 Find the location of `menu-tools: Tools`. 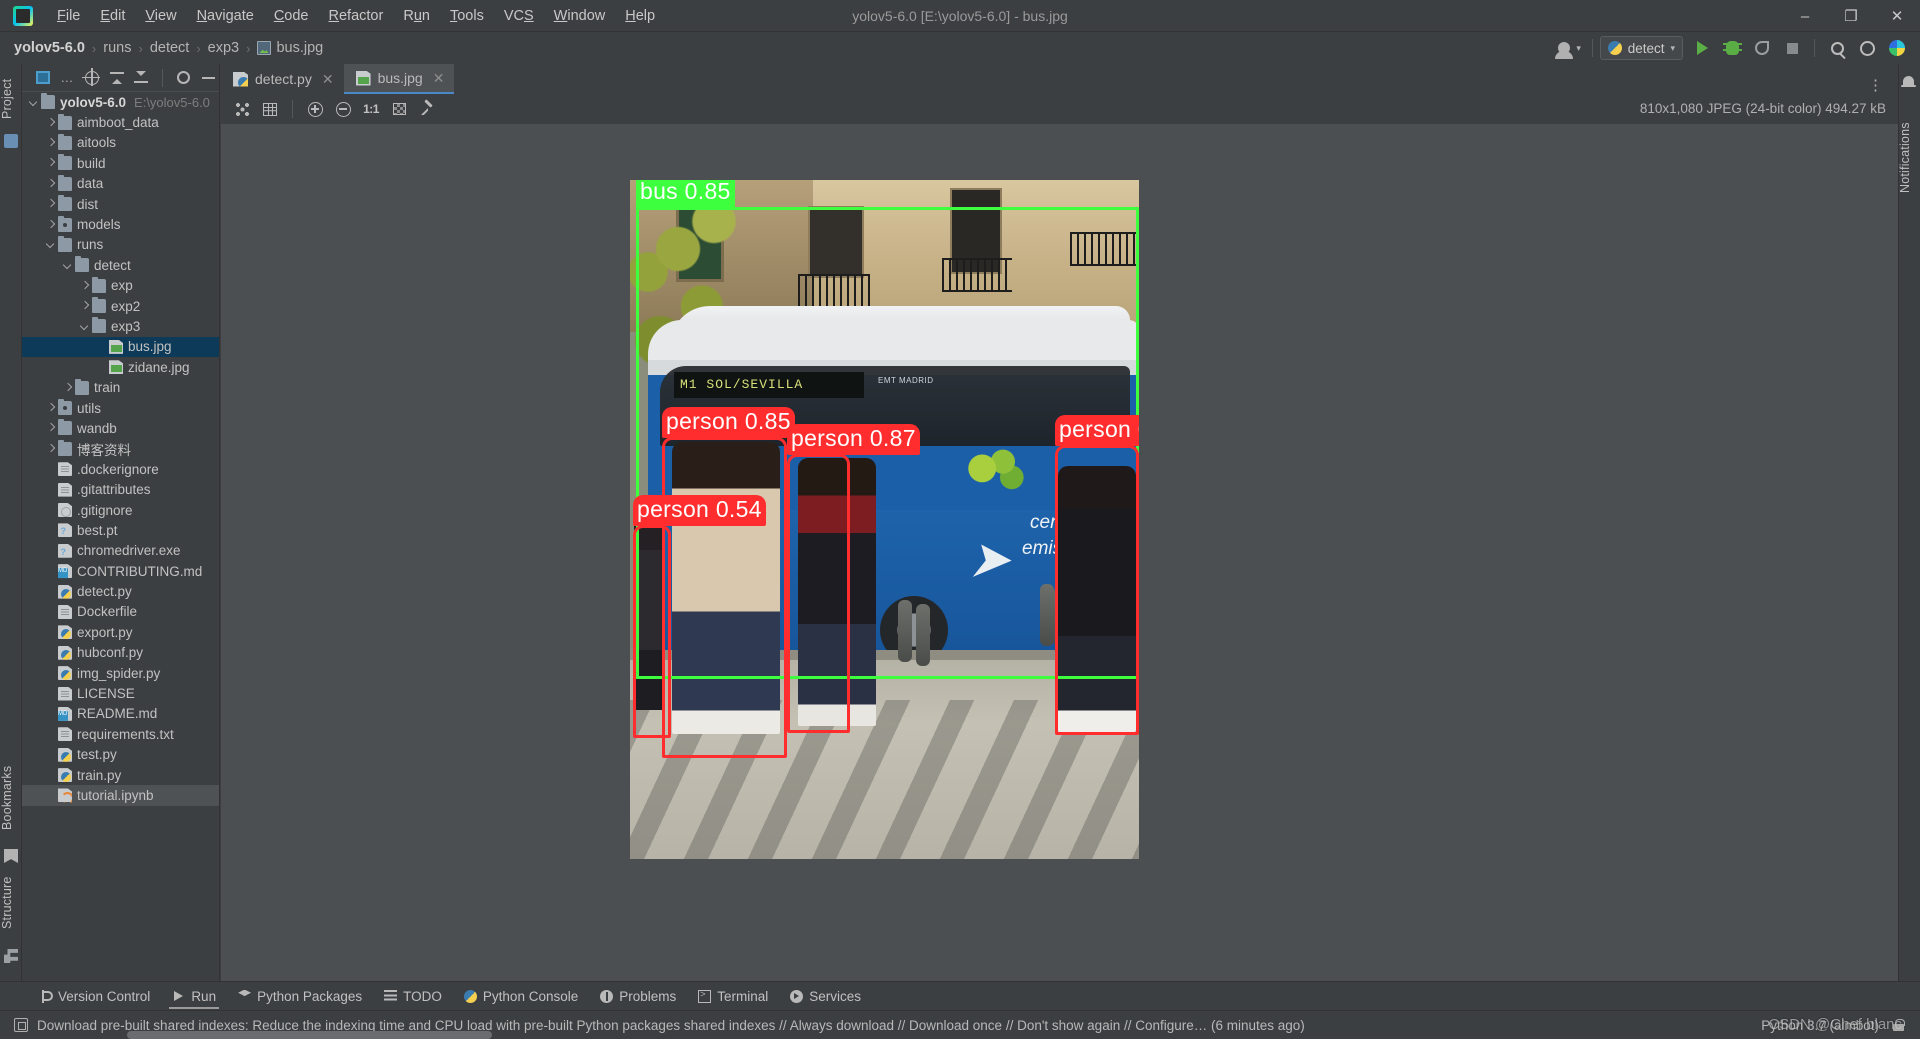

menu-tools: Tools is located at coordinates (467, 16).